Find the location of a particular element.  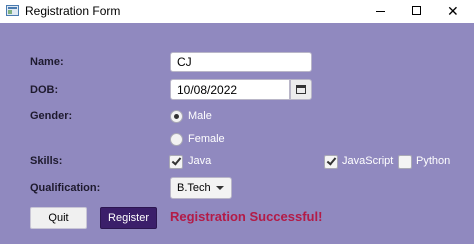

gender-female-radio is located at coordinates (176, 139).